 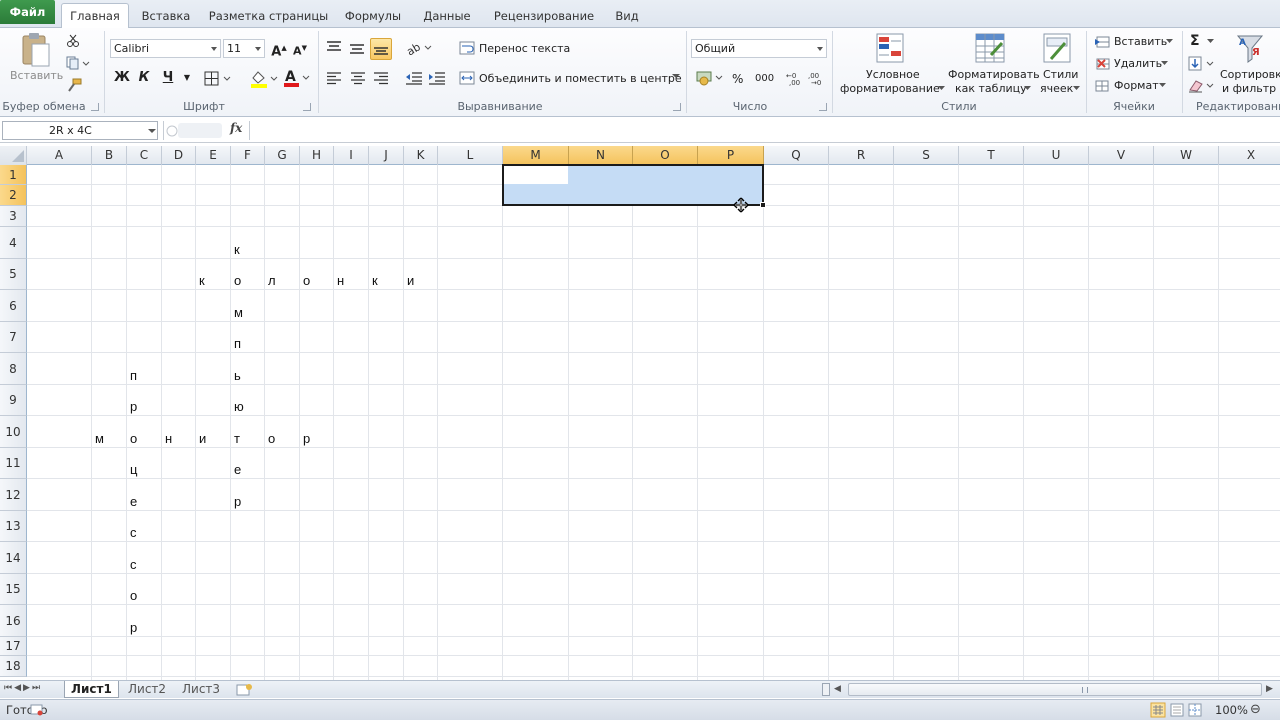 I want to click on row-header-9: 9, so click(x=13, y=400).